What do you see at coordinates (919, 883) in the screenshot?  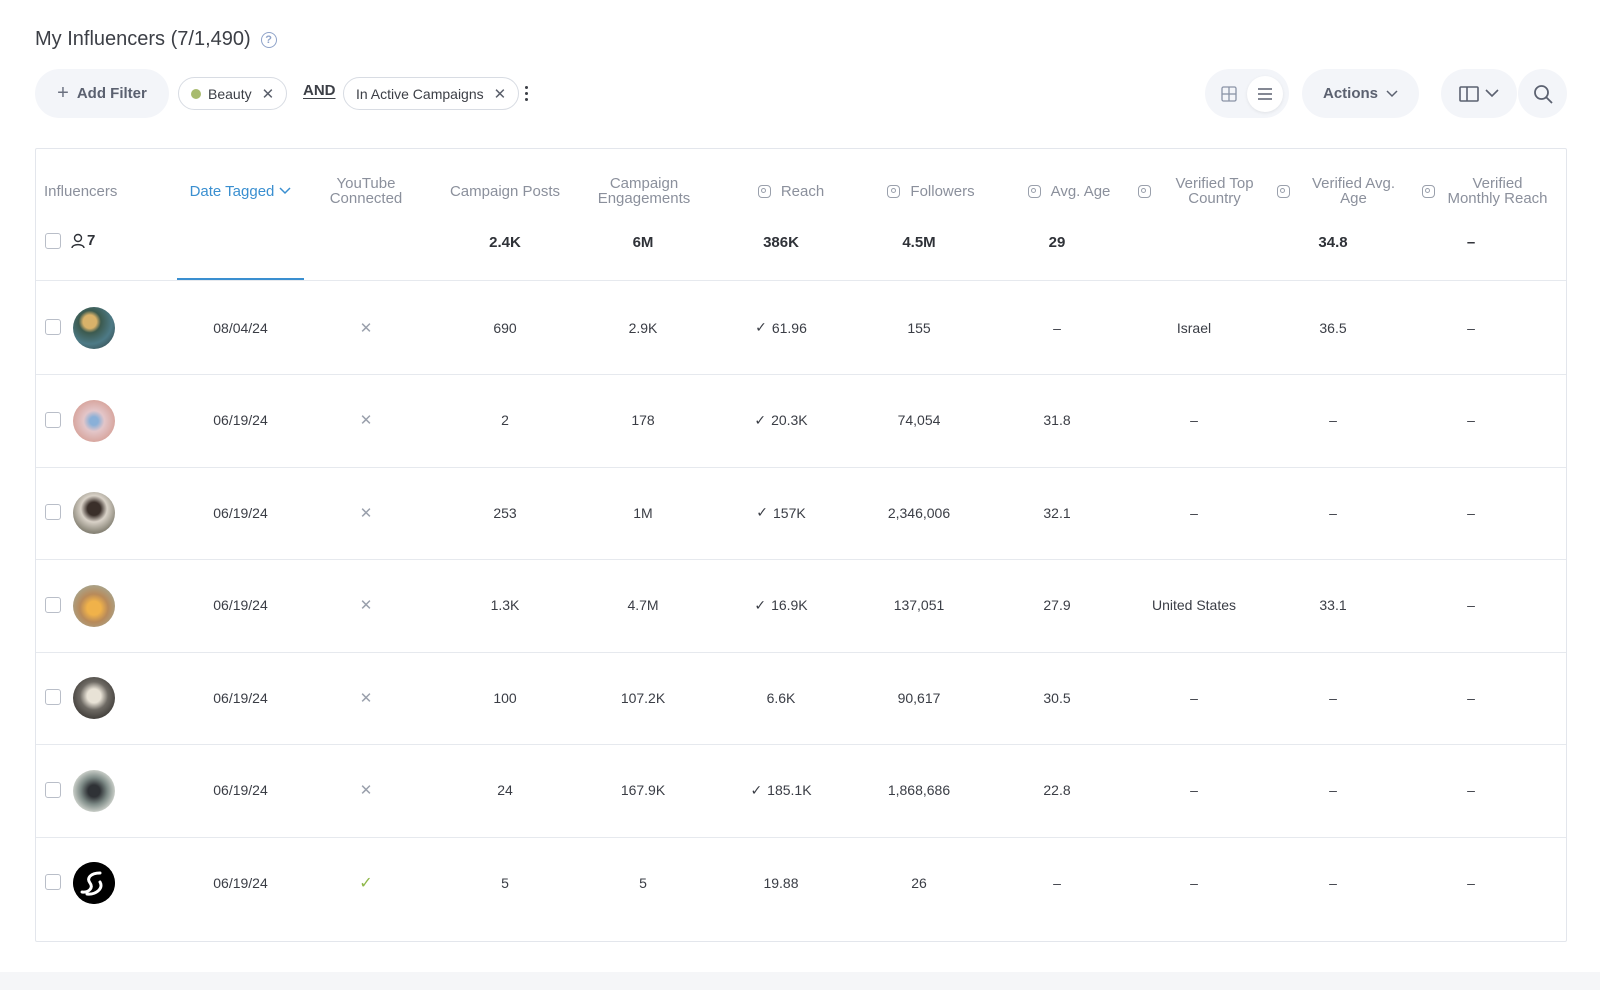 I see `cell-followers: 26` at bounding box center [919, 883].